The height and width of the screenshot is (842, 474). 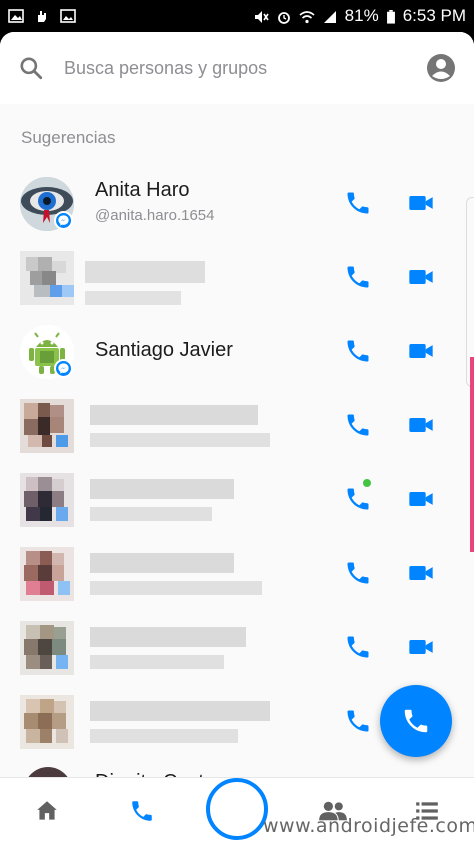 What do you see at coordinates (237, 354) in the screenshot?
I see `list-item: Santiago Javier` at bounding box center [237, 354].